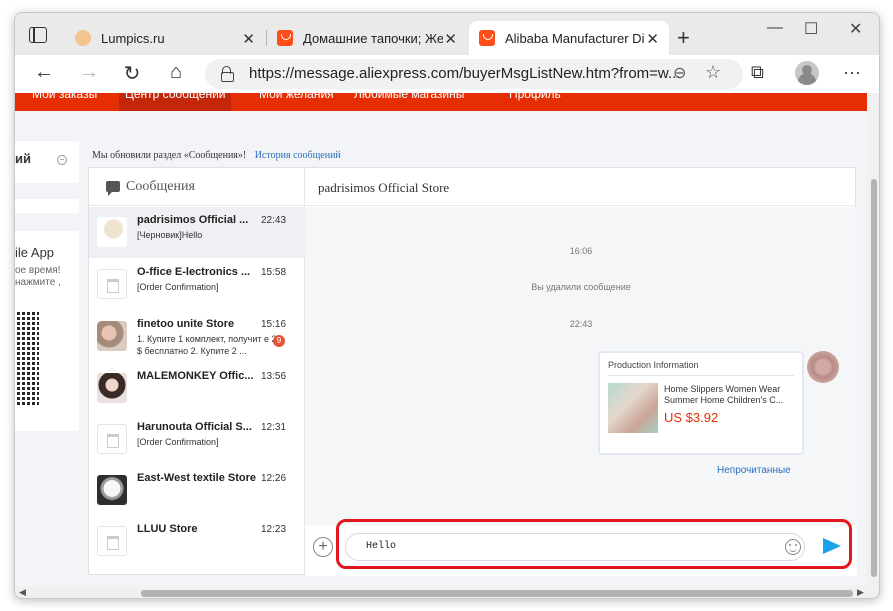  Describe the element at coordinates (409, 97) in the screenshot. I see `nav-favorite-stores: Любимые магазины` at that location.